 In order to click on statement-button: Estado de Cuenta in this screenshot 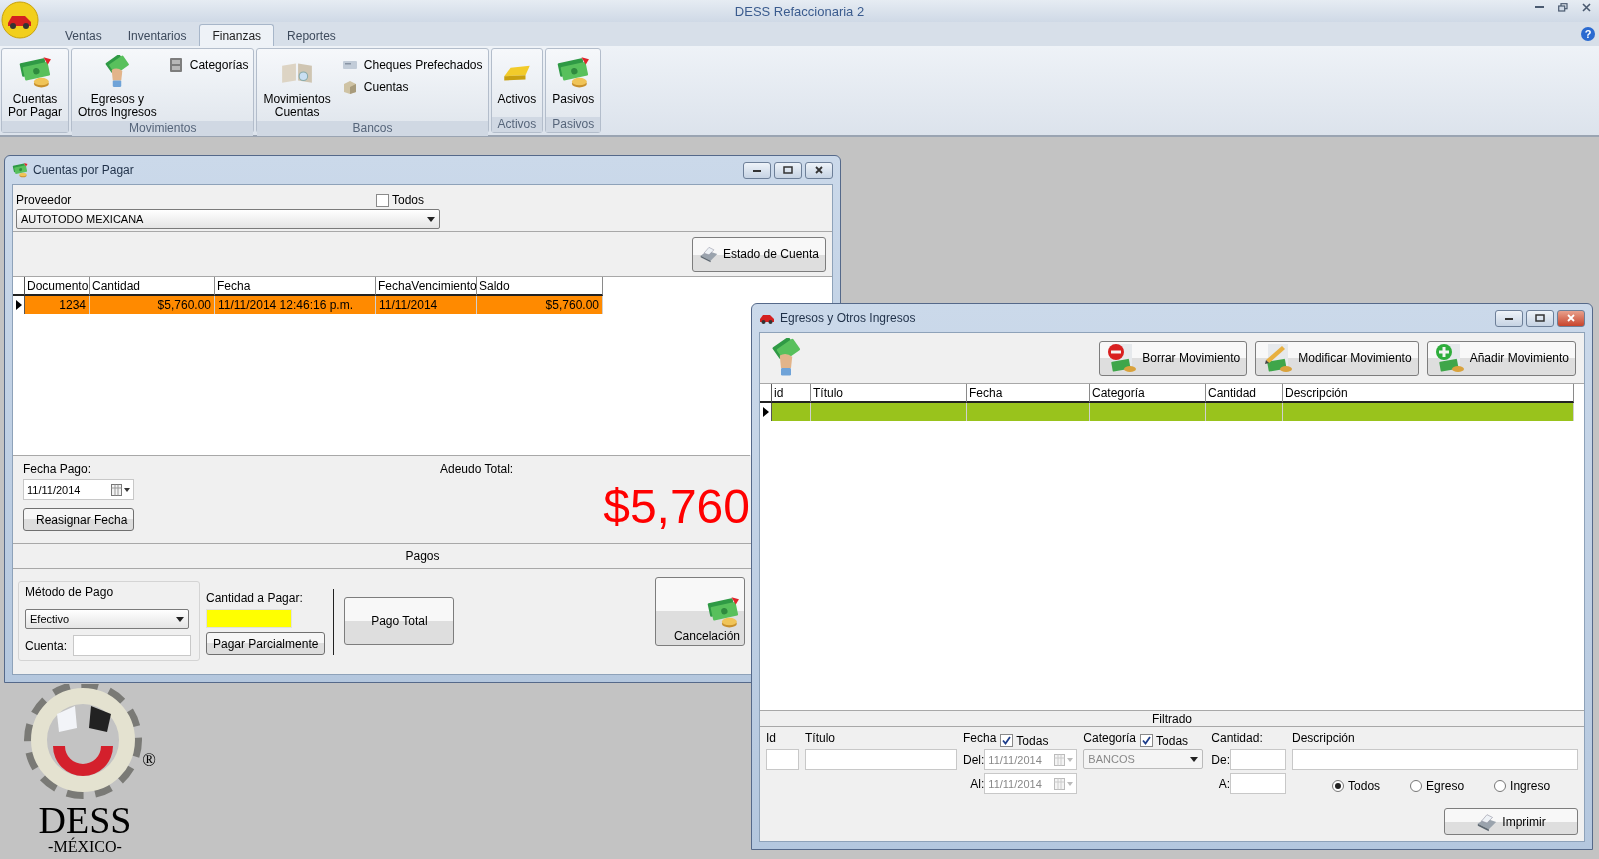, I will do `click(759, 254)`.